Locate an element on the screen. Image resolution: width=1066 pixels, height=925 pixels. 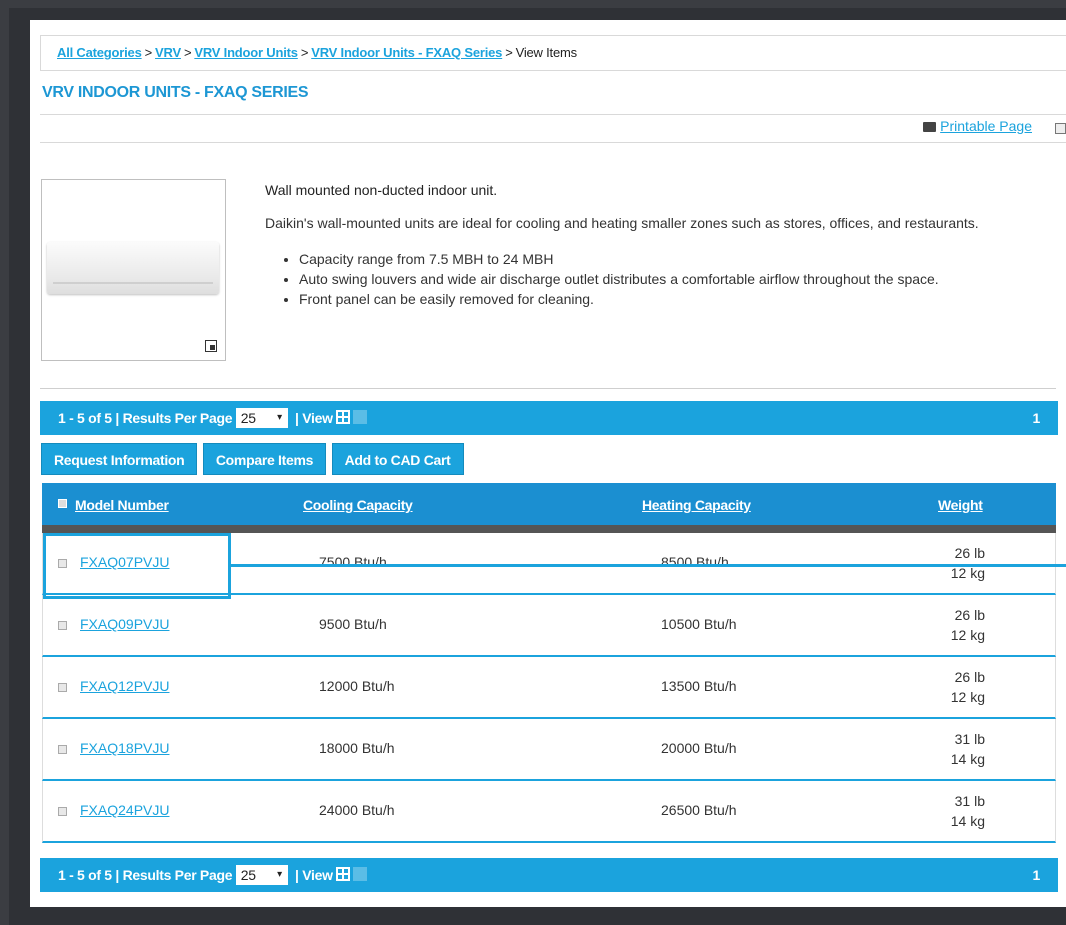
product-image is located at coordinates (133, 270).